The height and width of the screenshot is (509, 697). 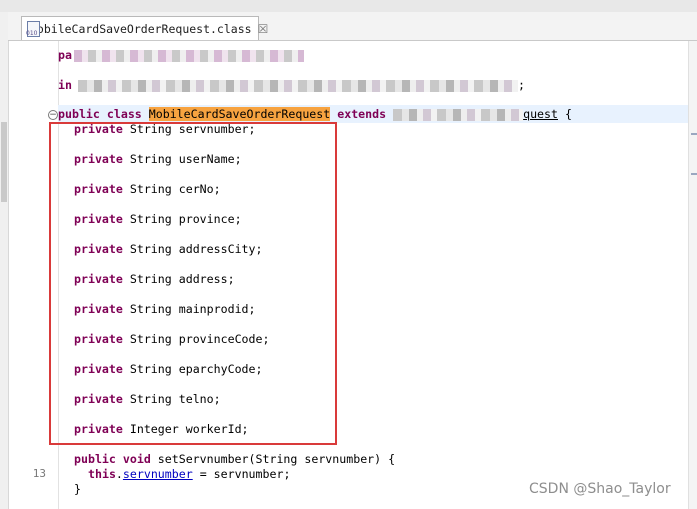 I want to click on code-line-assignment: this.servnumber = servnumber;, so click(x=189, y=474).